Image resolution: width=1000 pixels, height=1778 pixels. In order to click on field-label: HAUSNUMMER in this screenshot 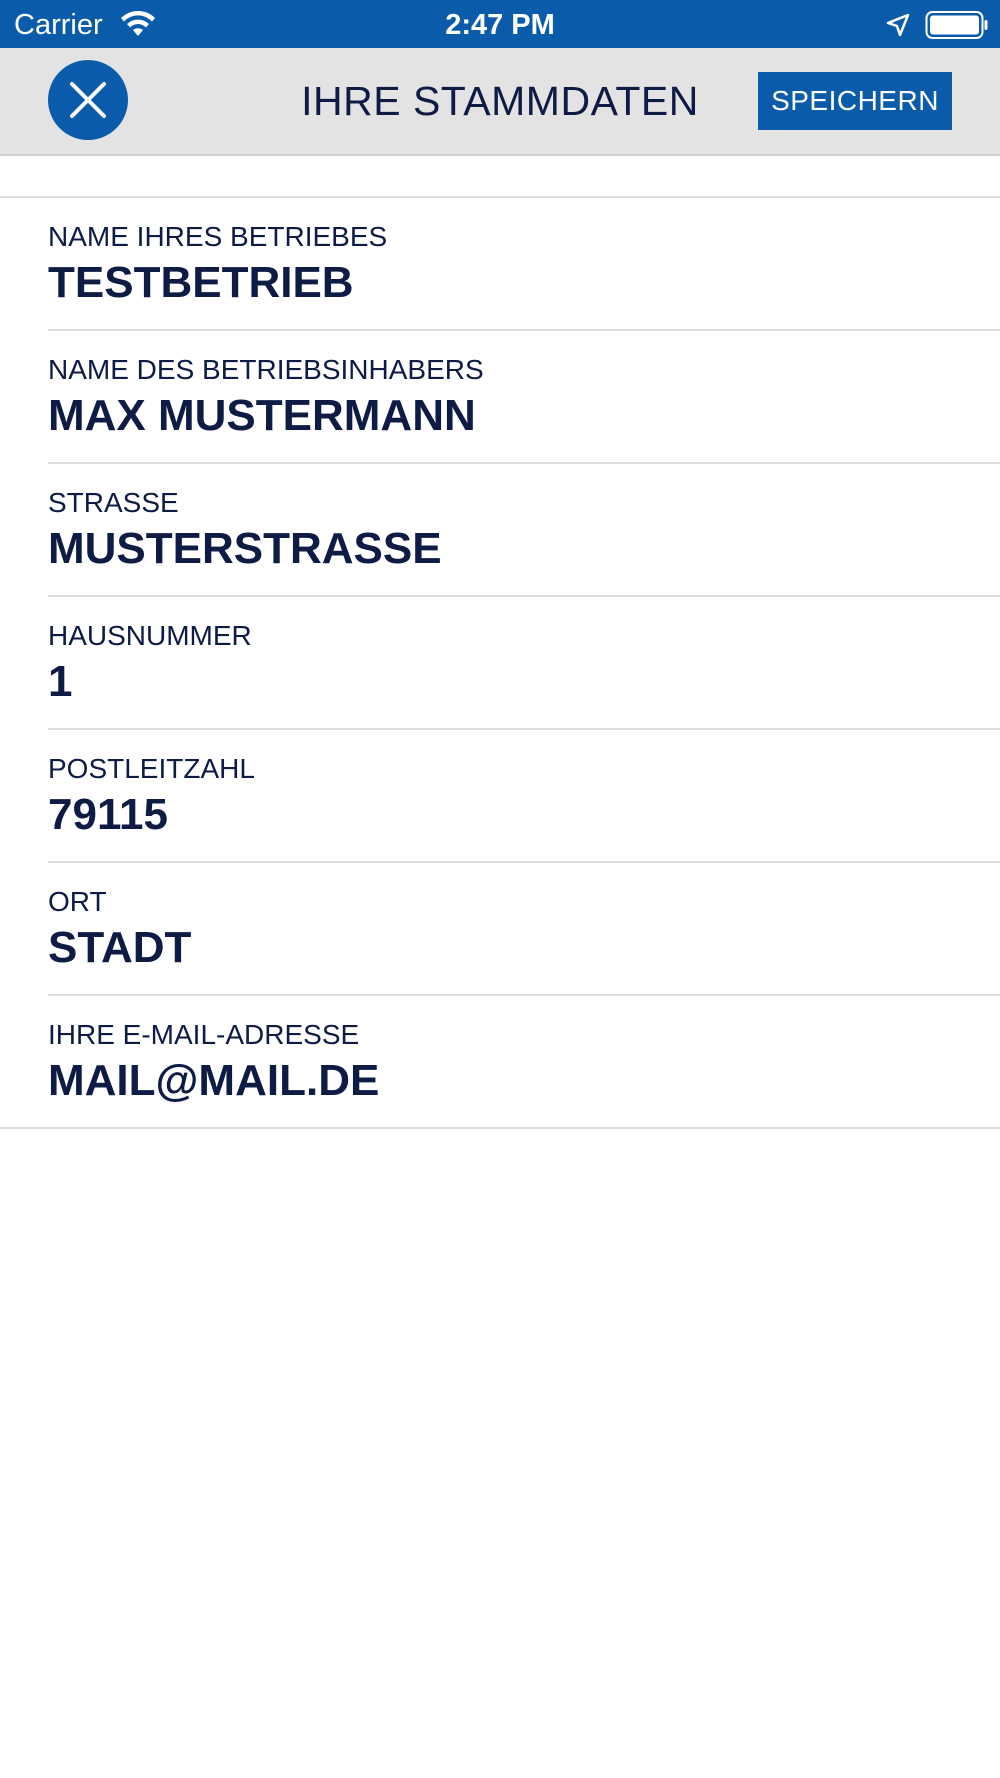, I will do `click(150, 635)`.